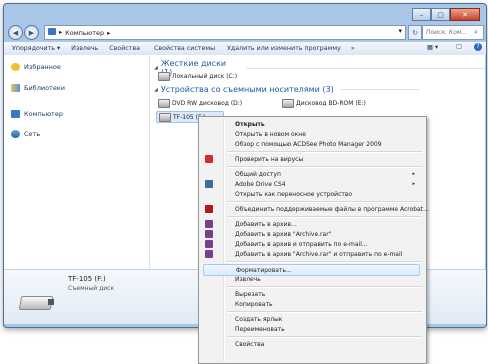  I want to click on menu-item-14: Извлечь, so click(310, 279).